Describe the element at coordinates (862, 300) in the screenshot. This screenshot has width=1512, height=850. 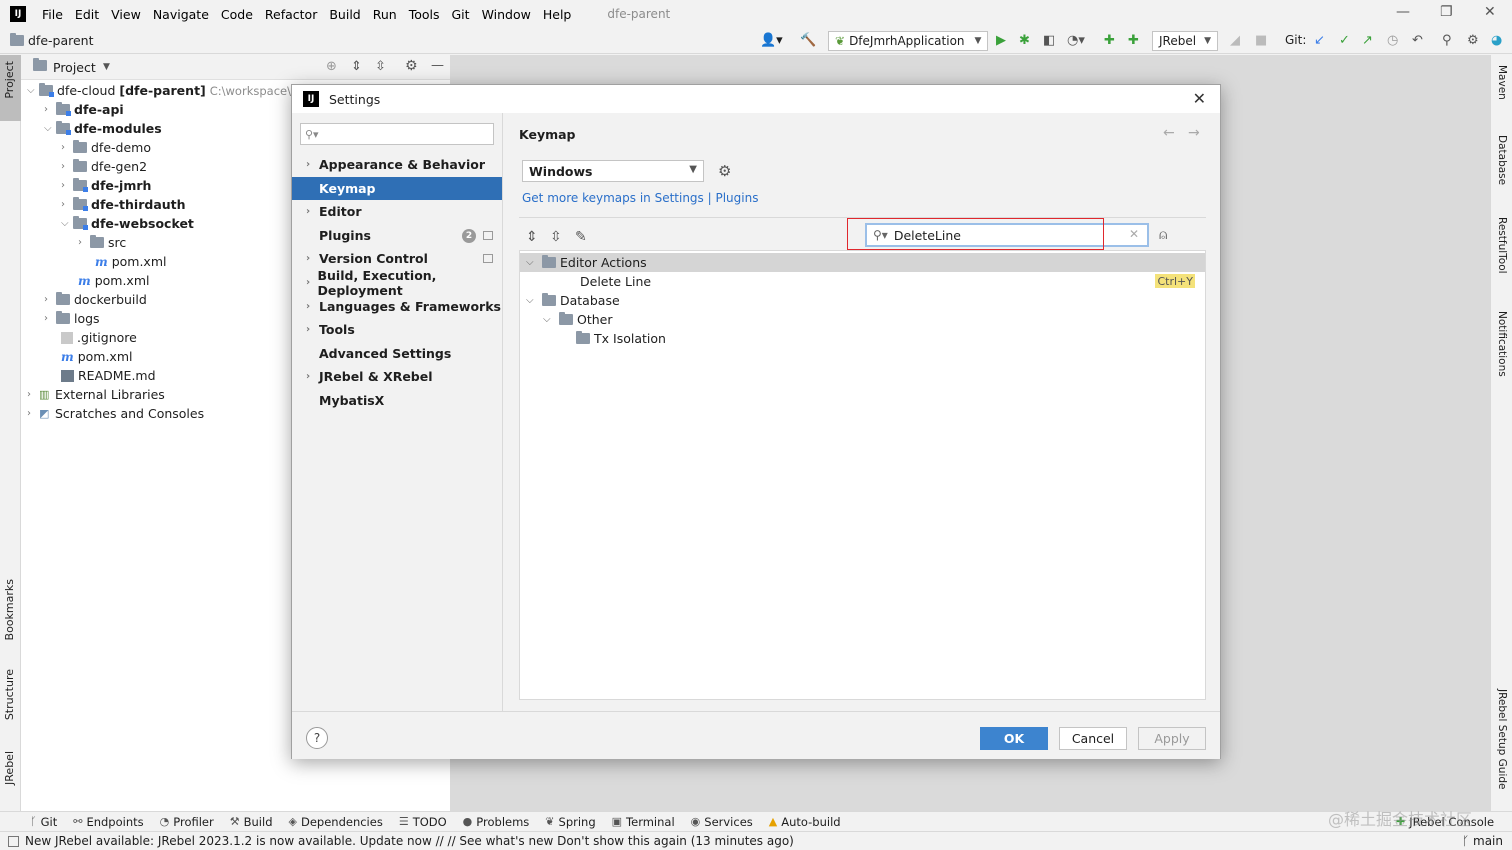
I see `tree-item-database: ⌵ Database` at that location.